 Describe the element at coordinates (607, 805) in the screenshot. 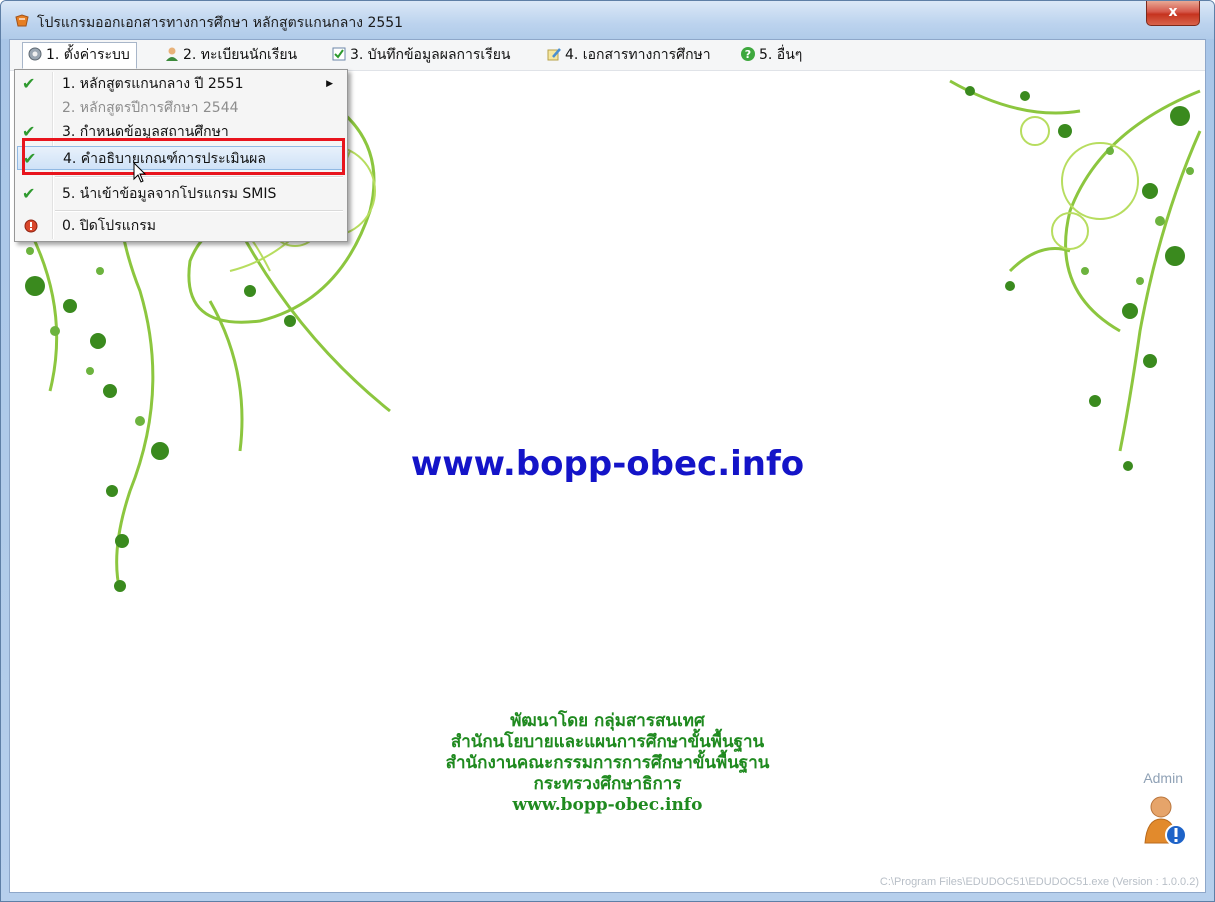

I see `credits-url: www.bopp-obec.info` at that location.